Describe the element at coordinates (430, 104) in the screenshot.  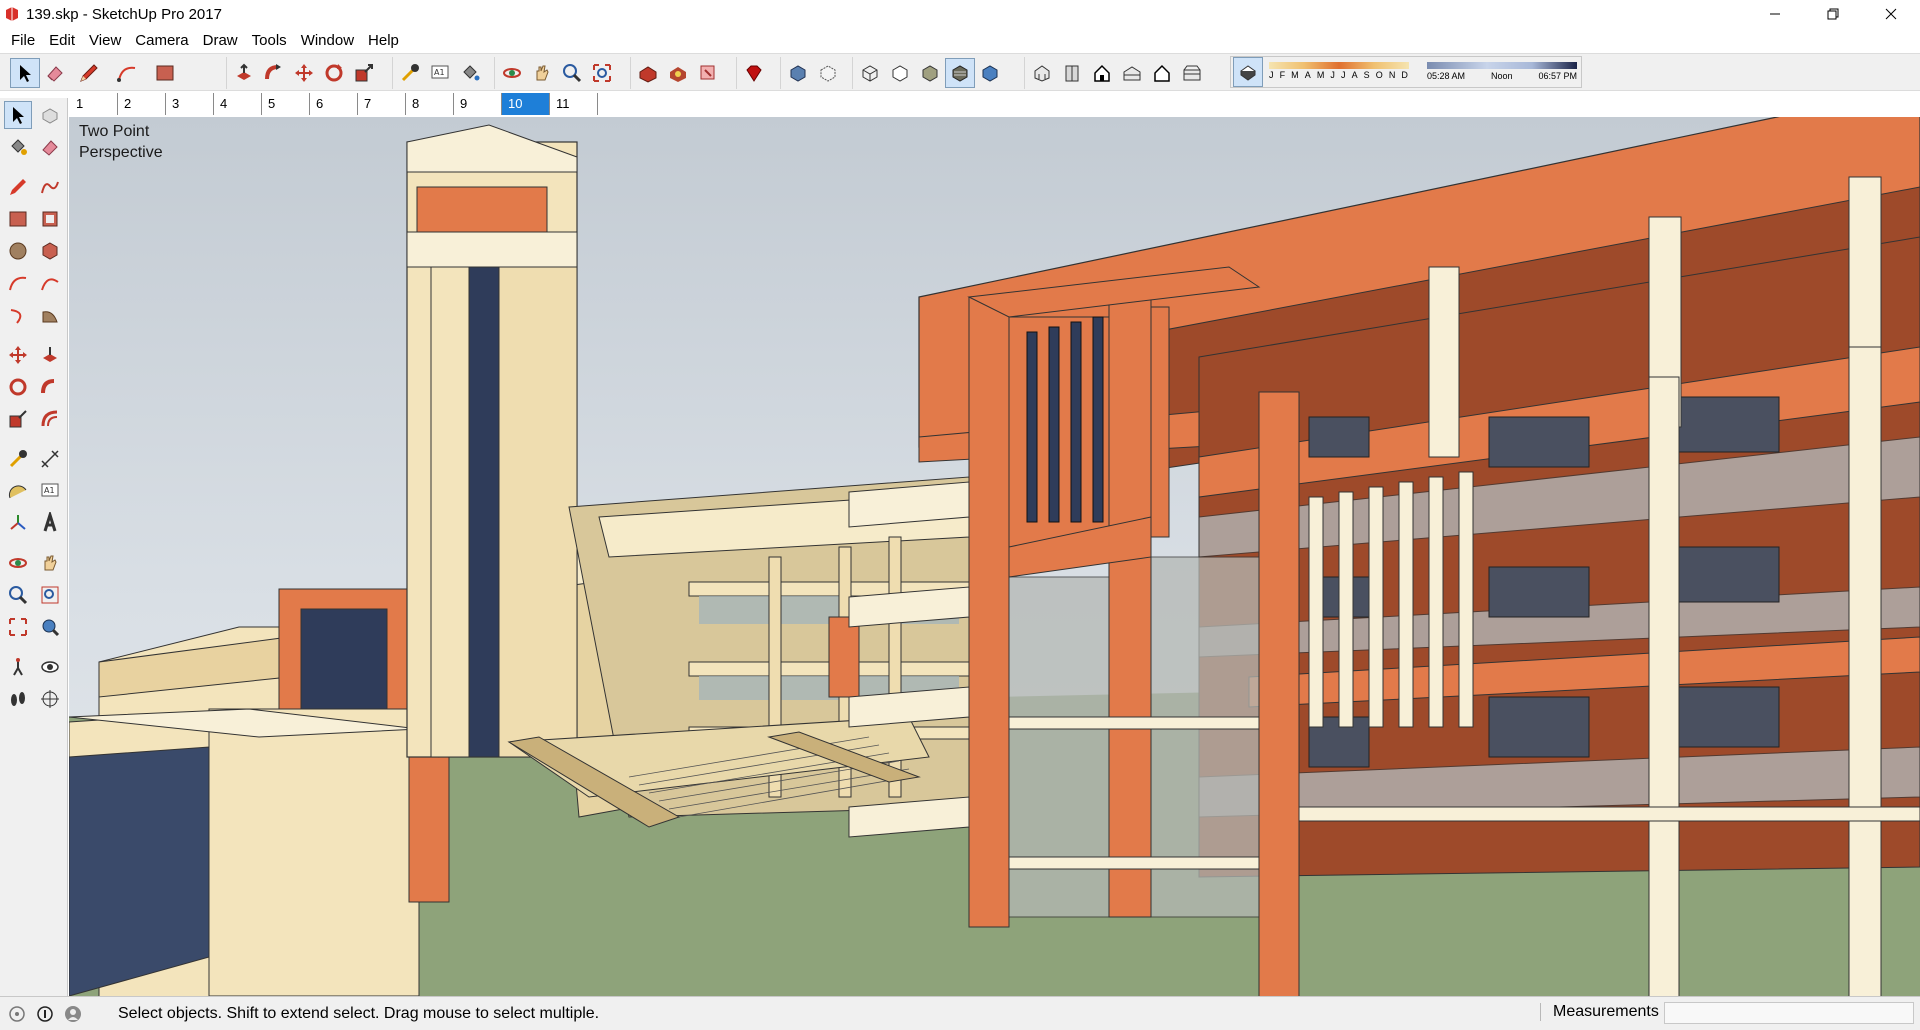
I see `scene-tab-8: 8` at that location.